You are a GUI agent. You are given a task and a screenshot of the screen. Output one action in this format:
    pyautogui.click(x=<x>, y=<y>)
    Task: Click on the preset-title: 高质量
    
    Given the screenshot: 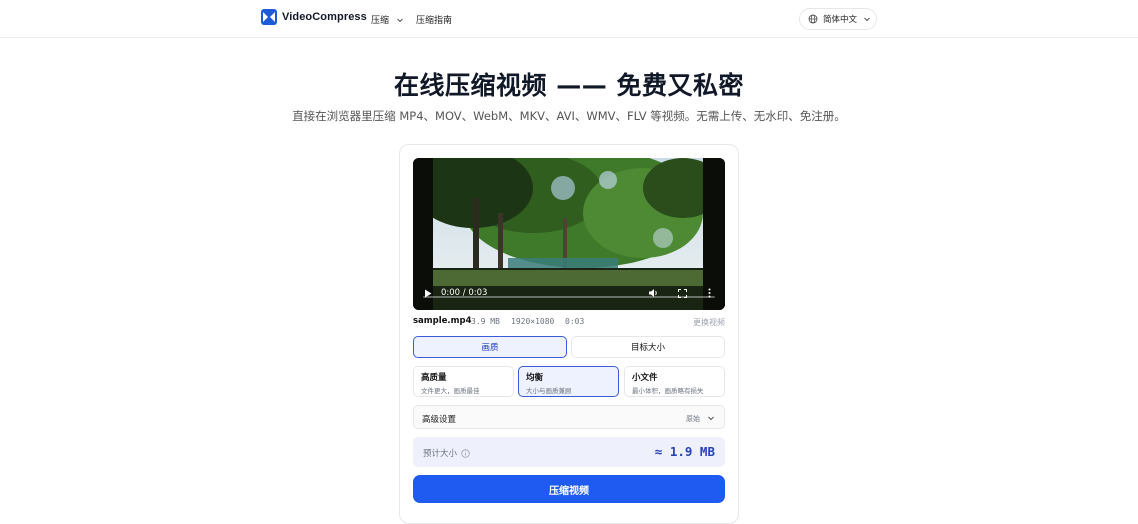 What is the action you would take?
    pyautogui.click(x=434, y=378)
    